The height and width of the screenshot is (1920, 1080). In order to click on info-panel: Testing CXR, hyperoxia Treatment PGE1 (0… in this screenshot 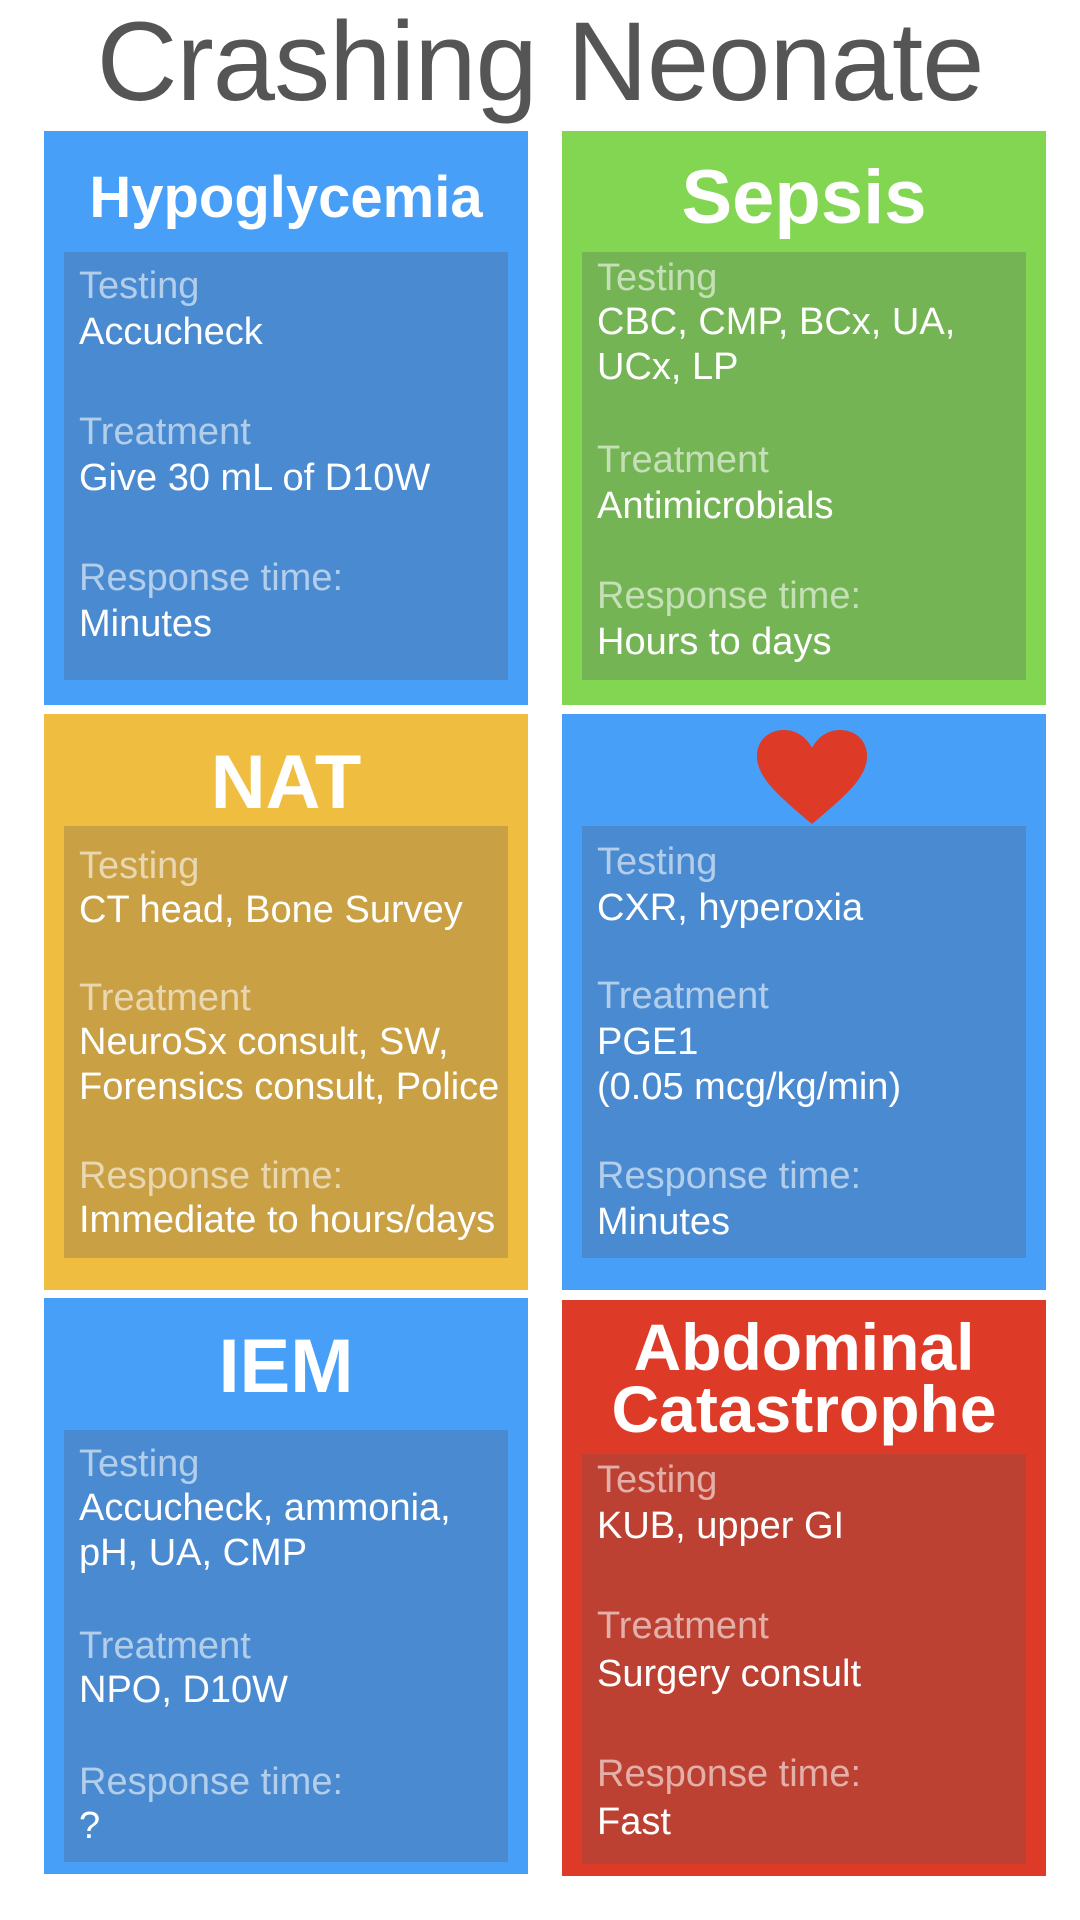, I will do `click(804, 1042)`.